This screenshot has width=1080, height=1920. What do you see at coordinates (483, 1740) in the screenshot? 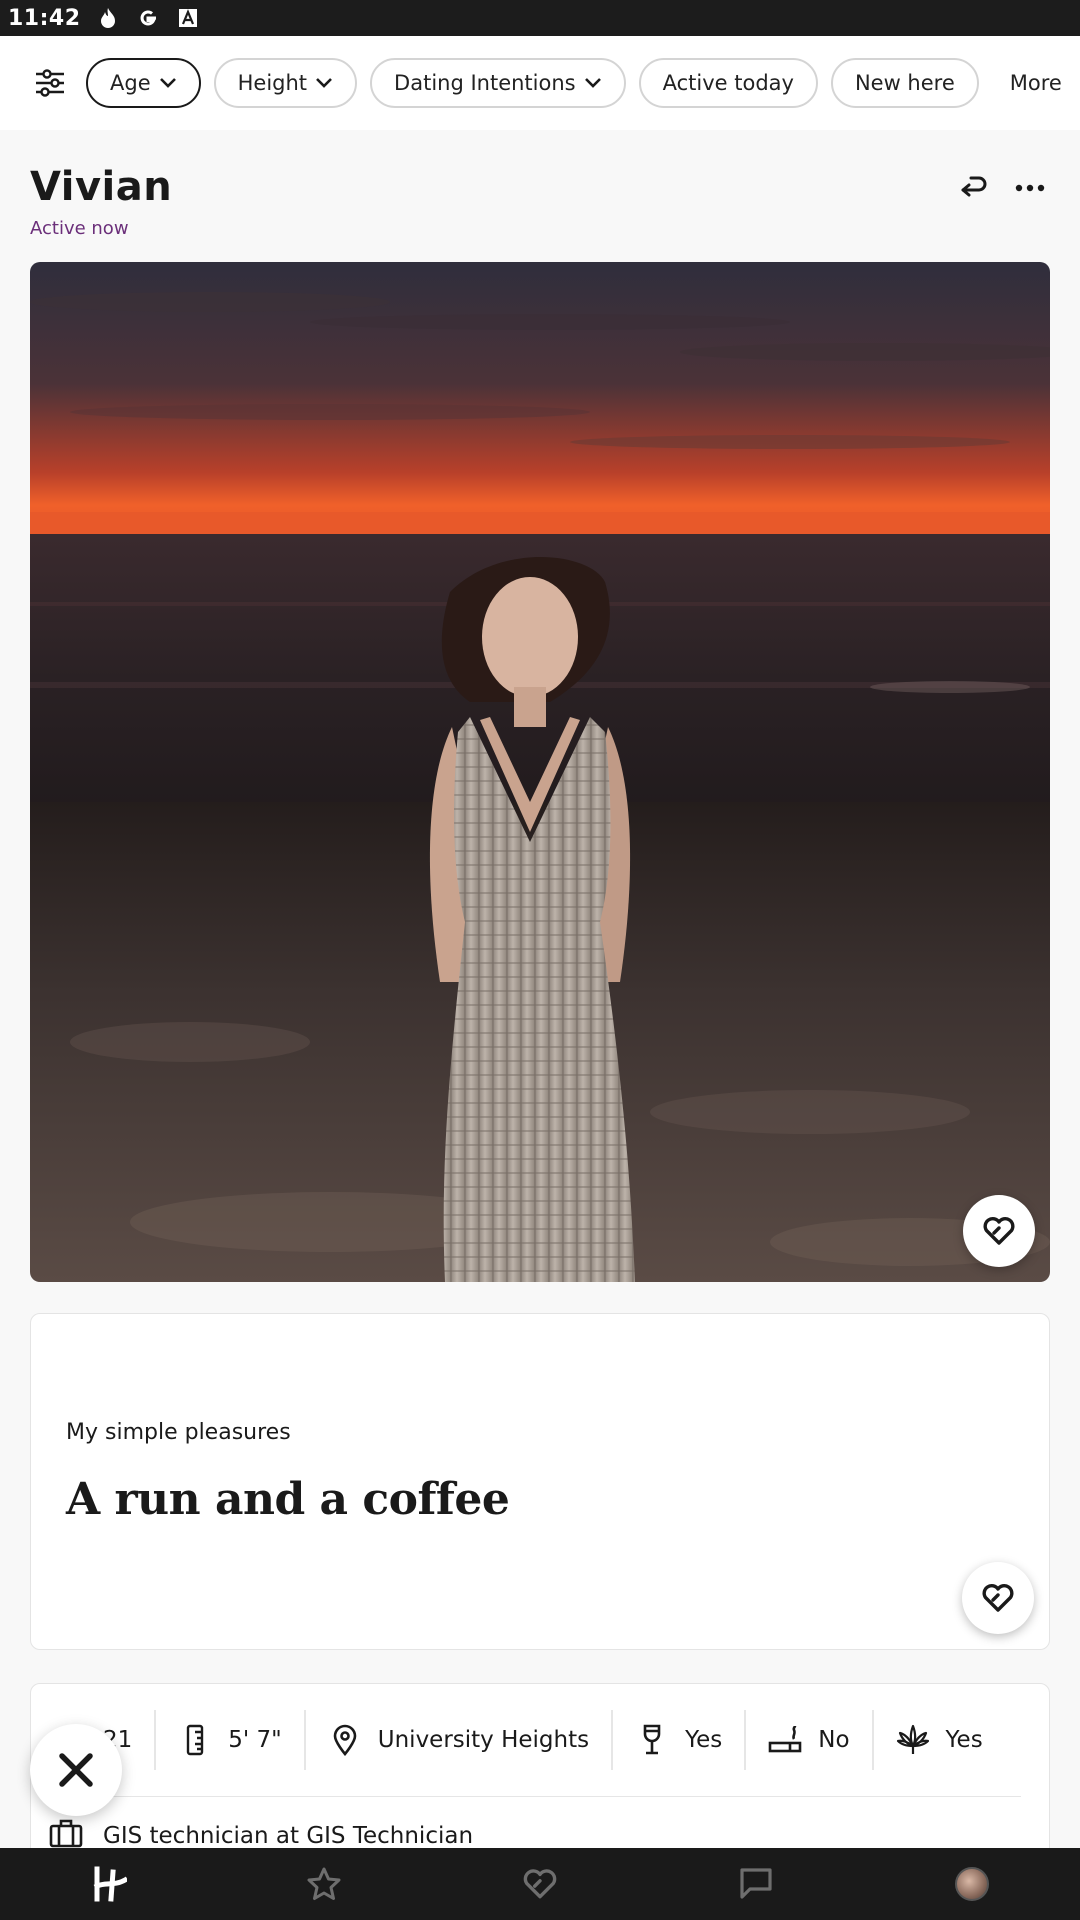
I see `vital-location-value: University Heights` at bounding box center [483, 1740].